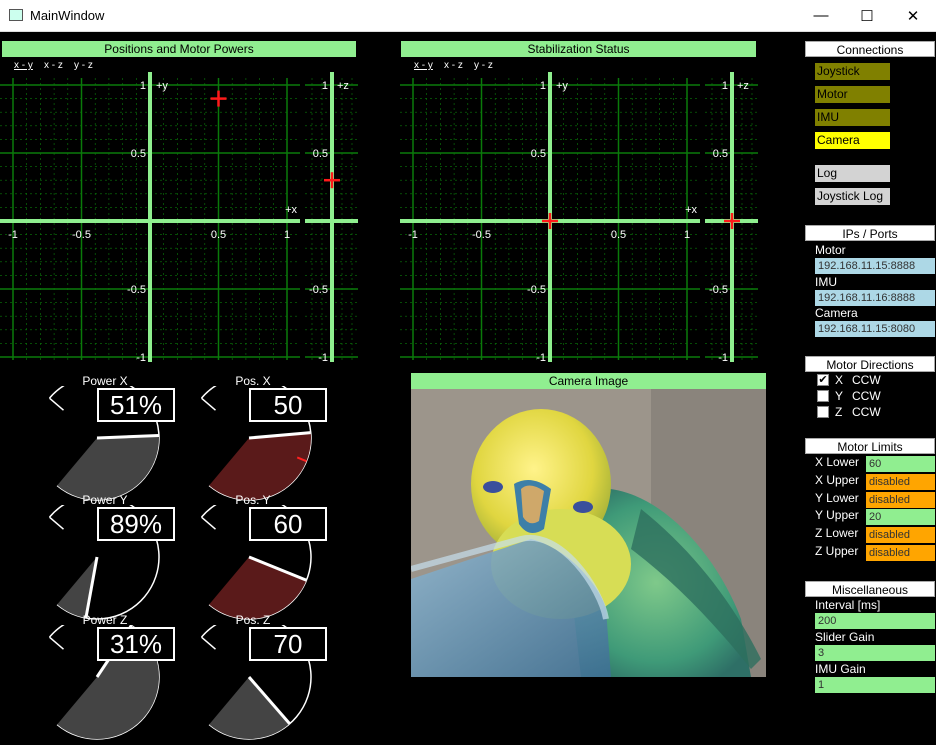  What do you see at coordinates (875, 653) in the screenshot?
I see `slider-gain-field: 3` at bounding box center [875, 653].